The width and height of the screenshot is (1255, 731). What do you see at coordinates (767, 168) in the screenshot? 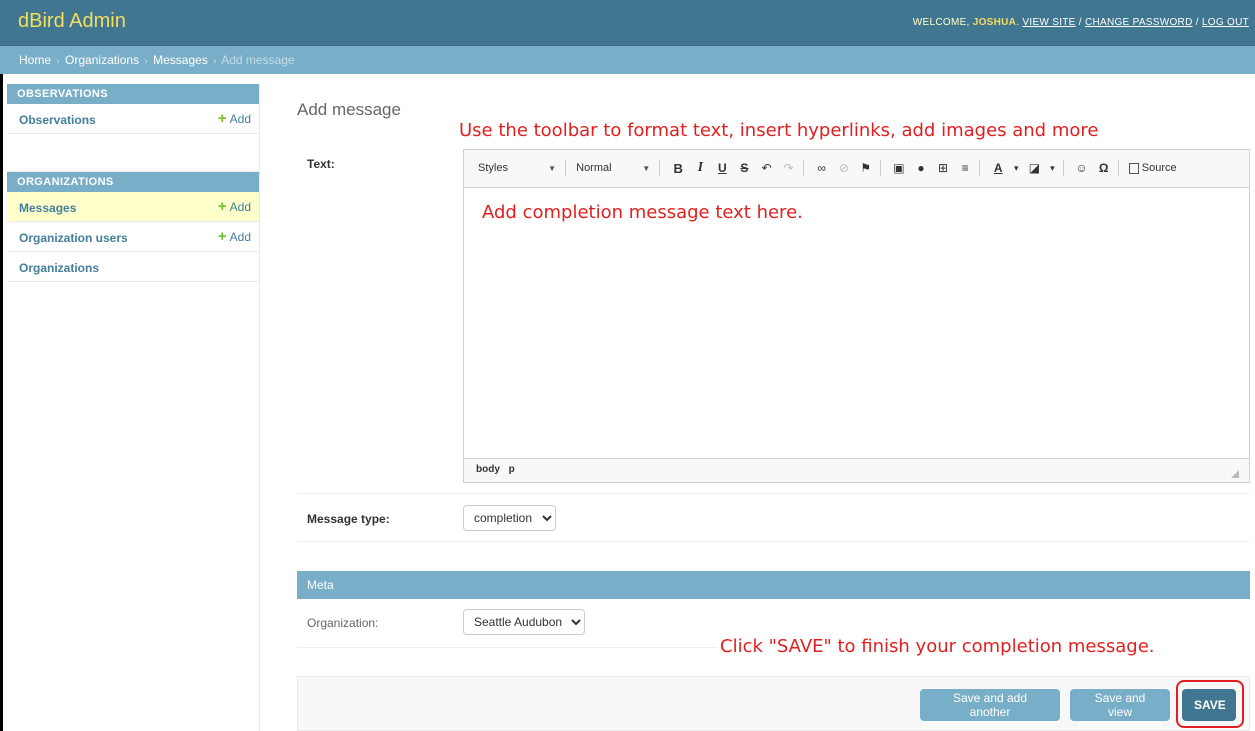
I see `undo-icon: ↶` at bounding box center [767, 168].